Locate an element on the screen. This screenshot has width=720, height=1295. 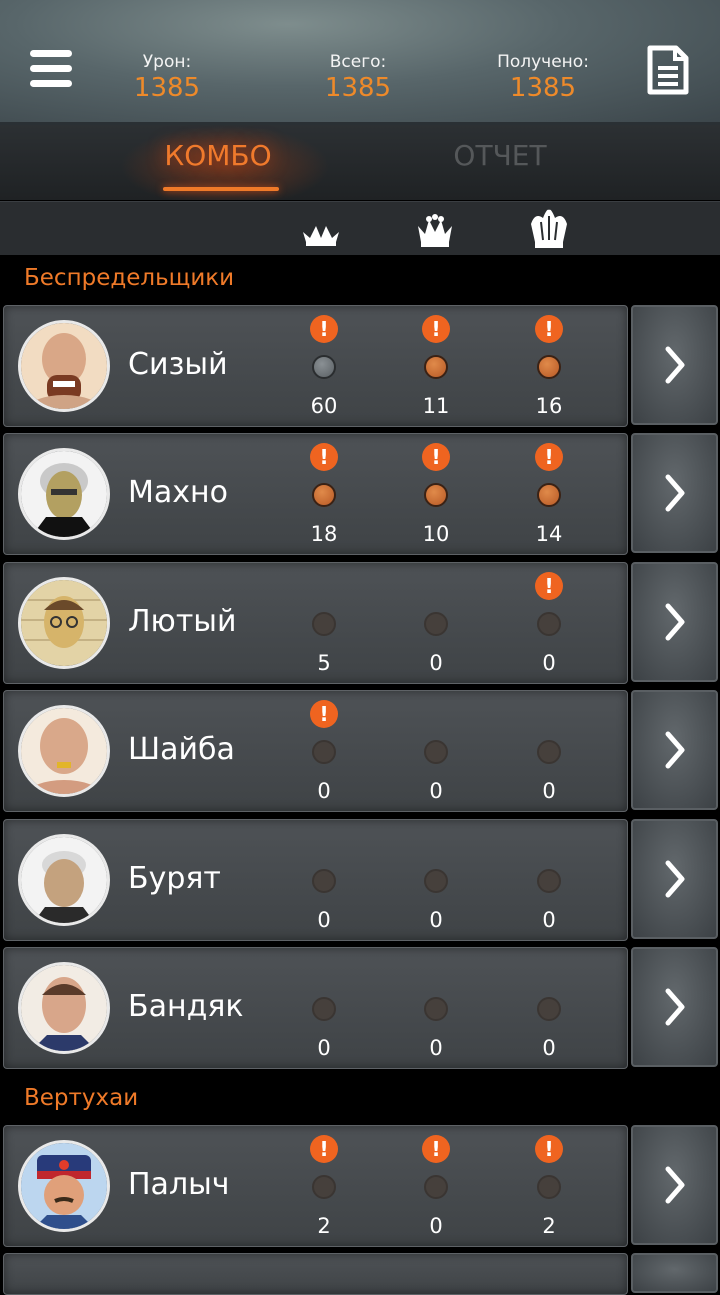
stat-total-label: Всего: is located at coordinates (358, 62).